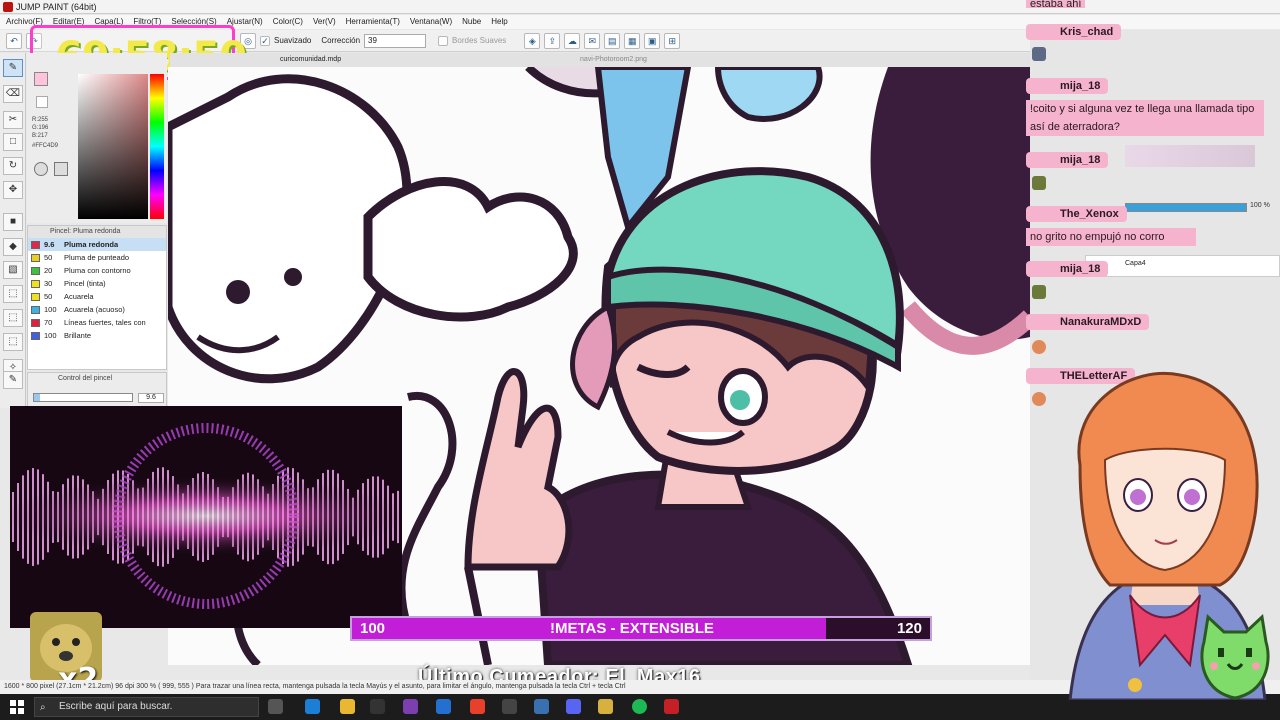 This screenshot has height=720, width=1280. Describe the element at coordinates (151, 398) in the screenshot. I see `brush-size-value: 9.6` at that location.